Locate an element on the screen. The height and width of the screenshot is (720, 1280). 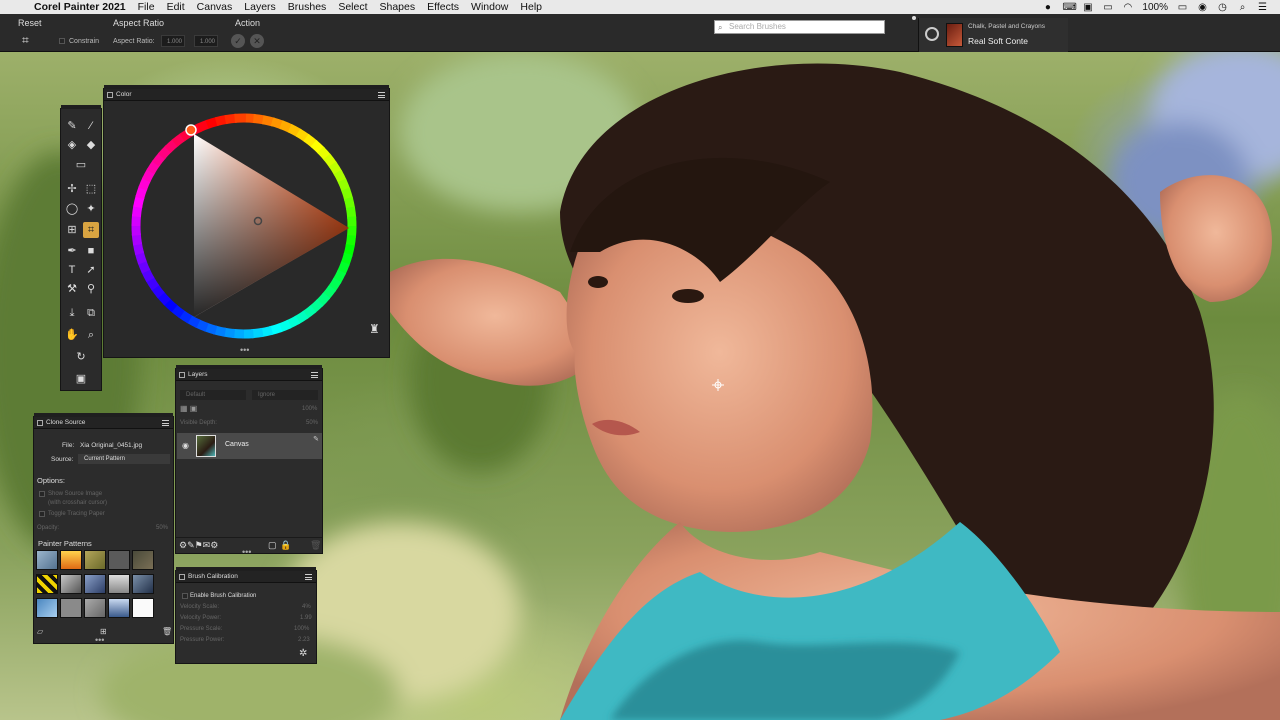
reset-button: Reset is located at coordinates (30, 23).